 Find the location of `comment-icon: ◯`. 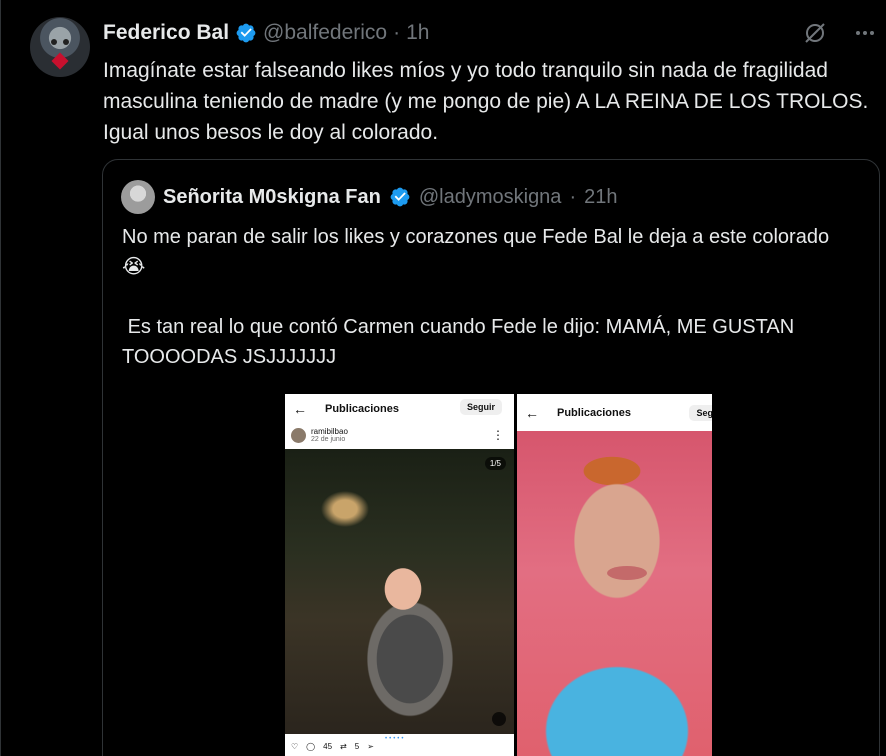

comment-icon: ◯ is located at coordinates (311, 746).